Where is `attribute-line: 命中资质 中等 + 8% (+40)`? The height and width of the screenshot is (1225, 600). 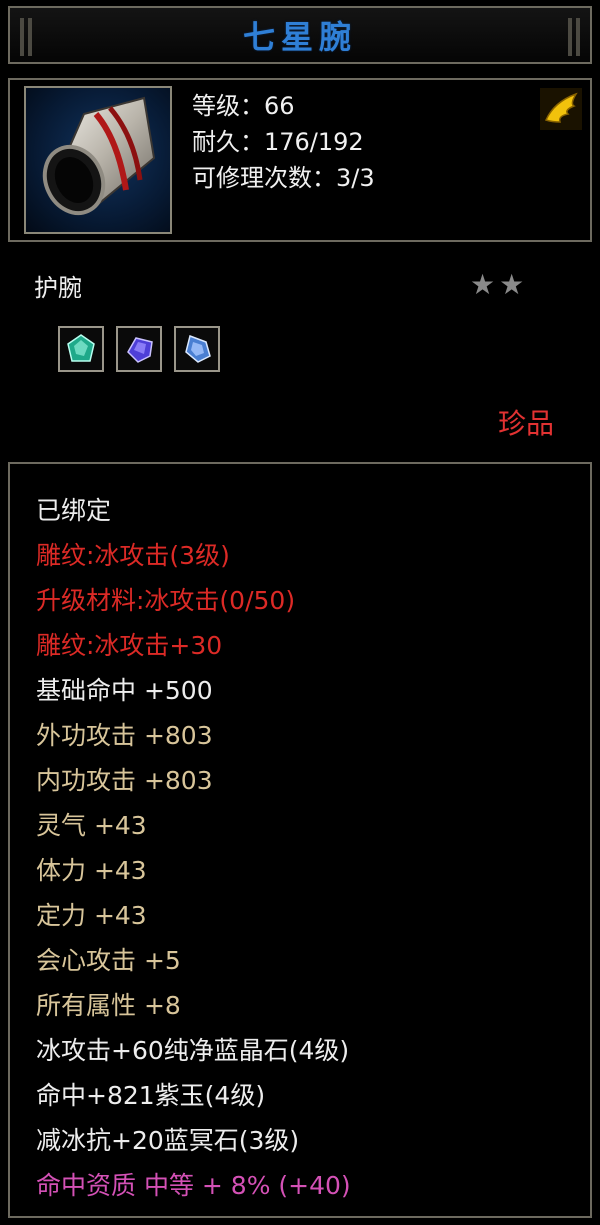
attribute-line: 命中资质 中等 + 8% (+40) is located at coordinates (193, 1185).